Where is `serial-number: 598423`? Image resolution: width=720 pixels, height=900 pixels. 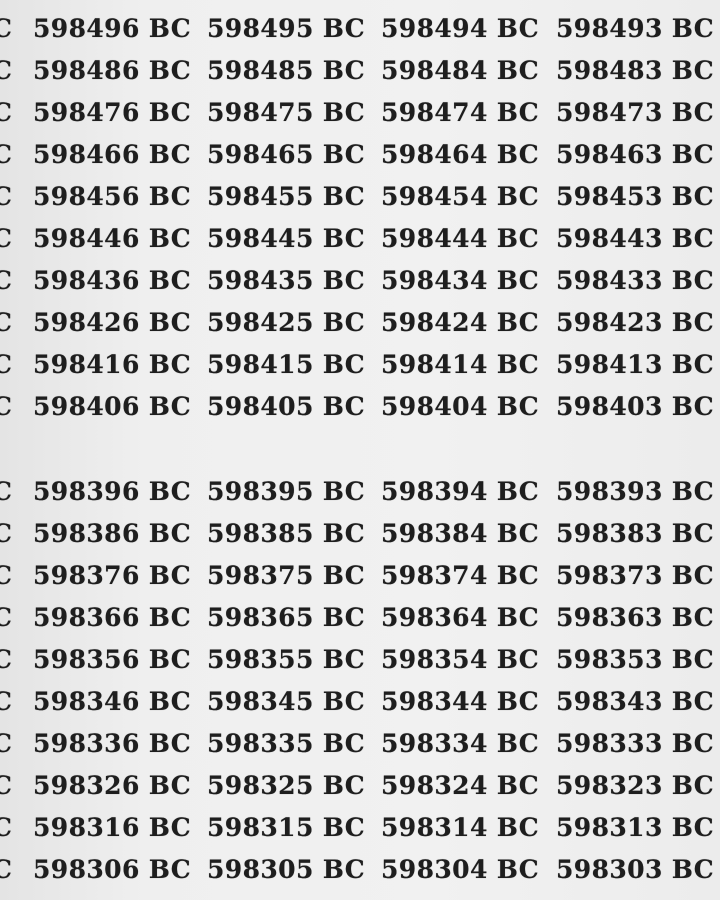
serial-number: 598423 is located at coordinates (609, 322).